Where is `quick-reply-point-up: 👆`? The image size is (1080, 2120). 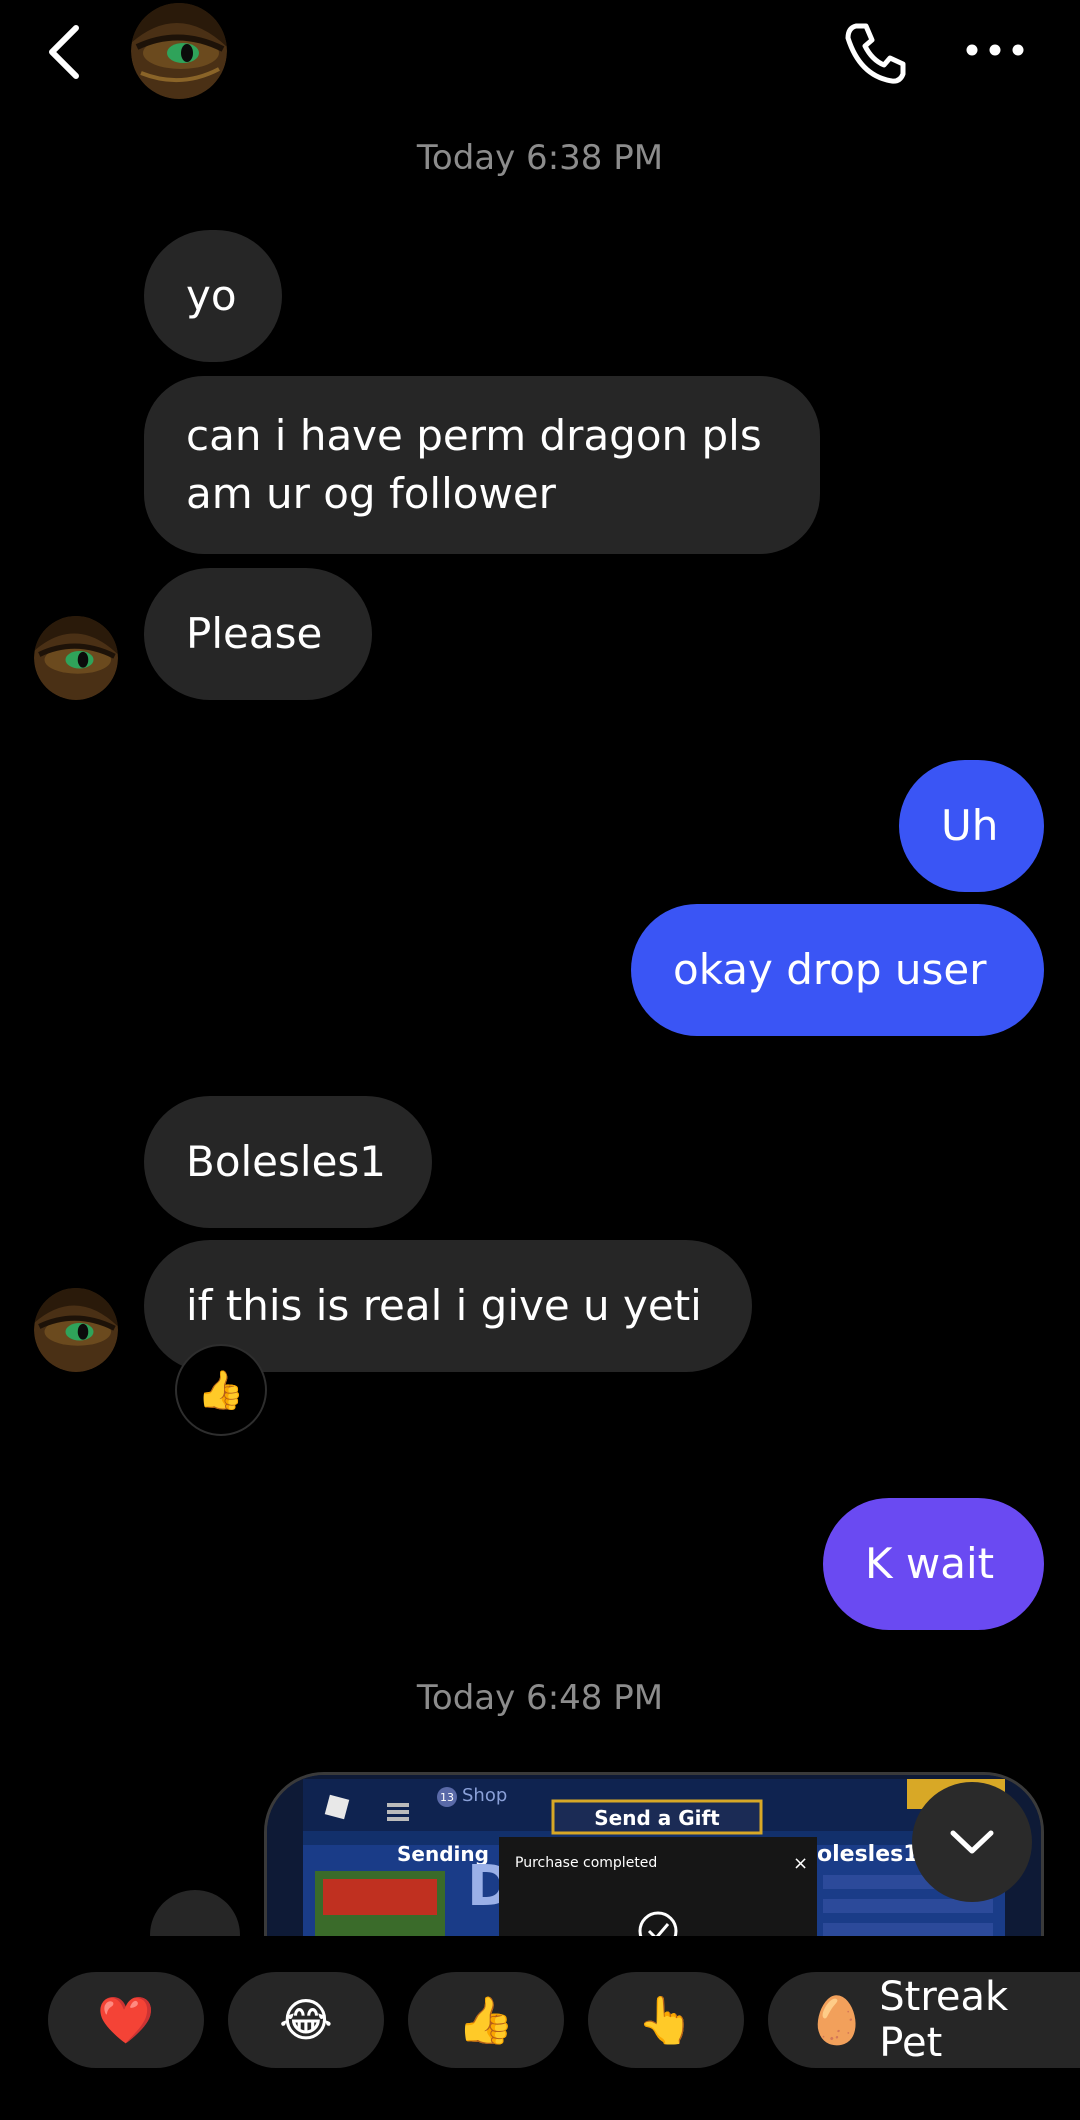 quick-reply-point-up: 👆 is located at coordinates (666, 2020).